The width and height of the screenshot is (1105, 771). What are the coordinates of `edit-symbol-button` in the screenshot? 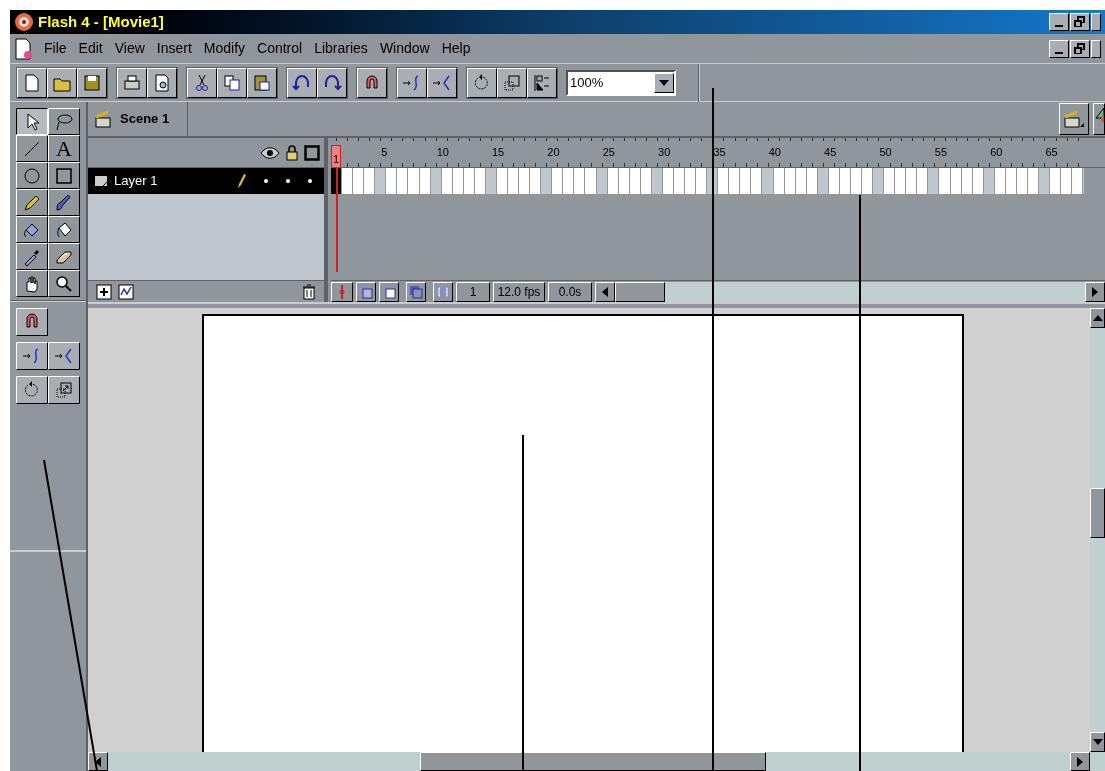 It's located at (1099, 119).